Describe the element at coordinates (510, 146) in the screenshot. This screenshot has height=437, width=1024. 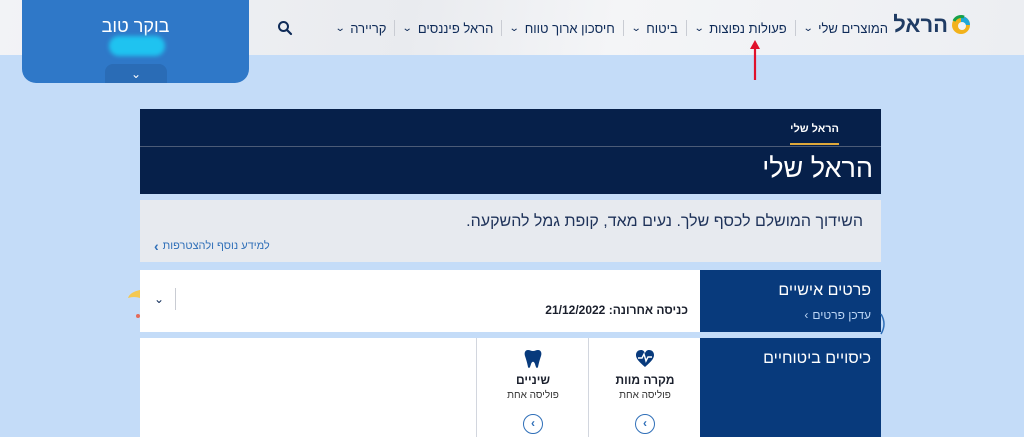
I see `hero-divider` at that location.